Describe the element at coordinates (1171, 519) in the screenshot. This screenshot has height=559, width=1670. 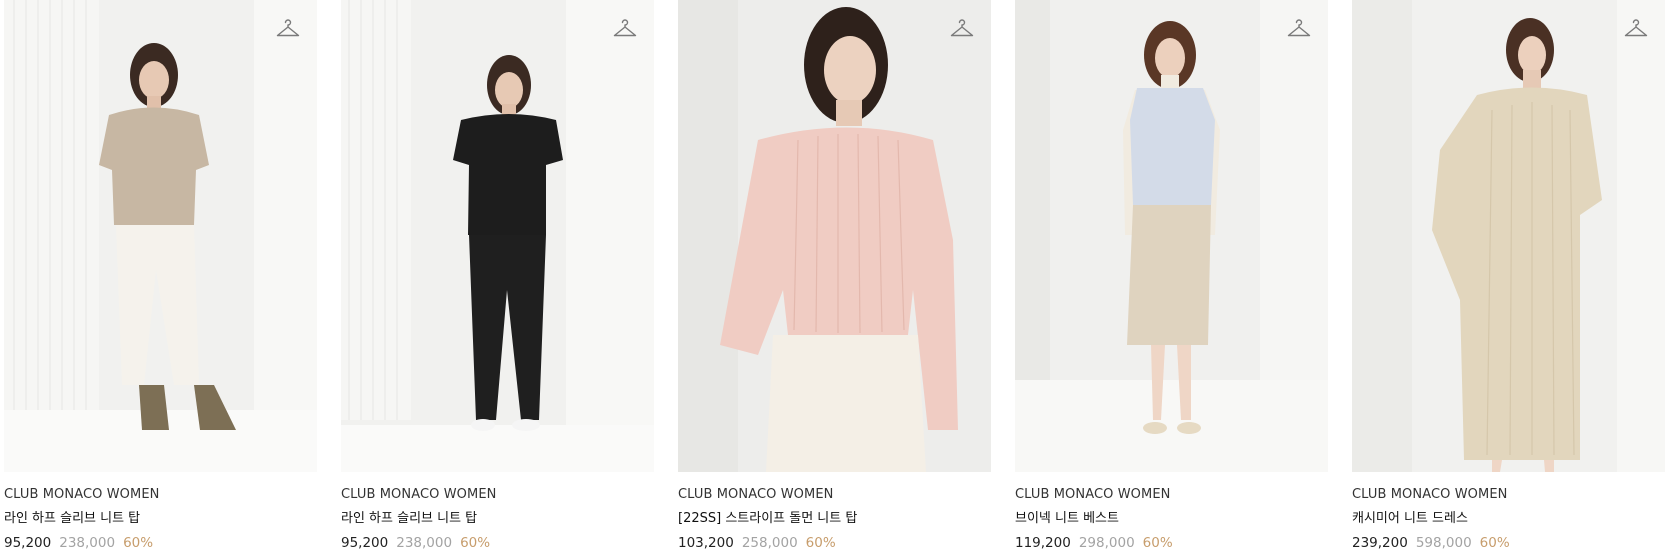
I see `product-name: 브이넥 니트 베스트` at that location.